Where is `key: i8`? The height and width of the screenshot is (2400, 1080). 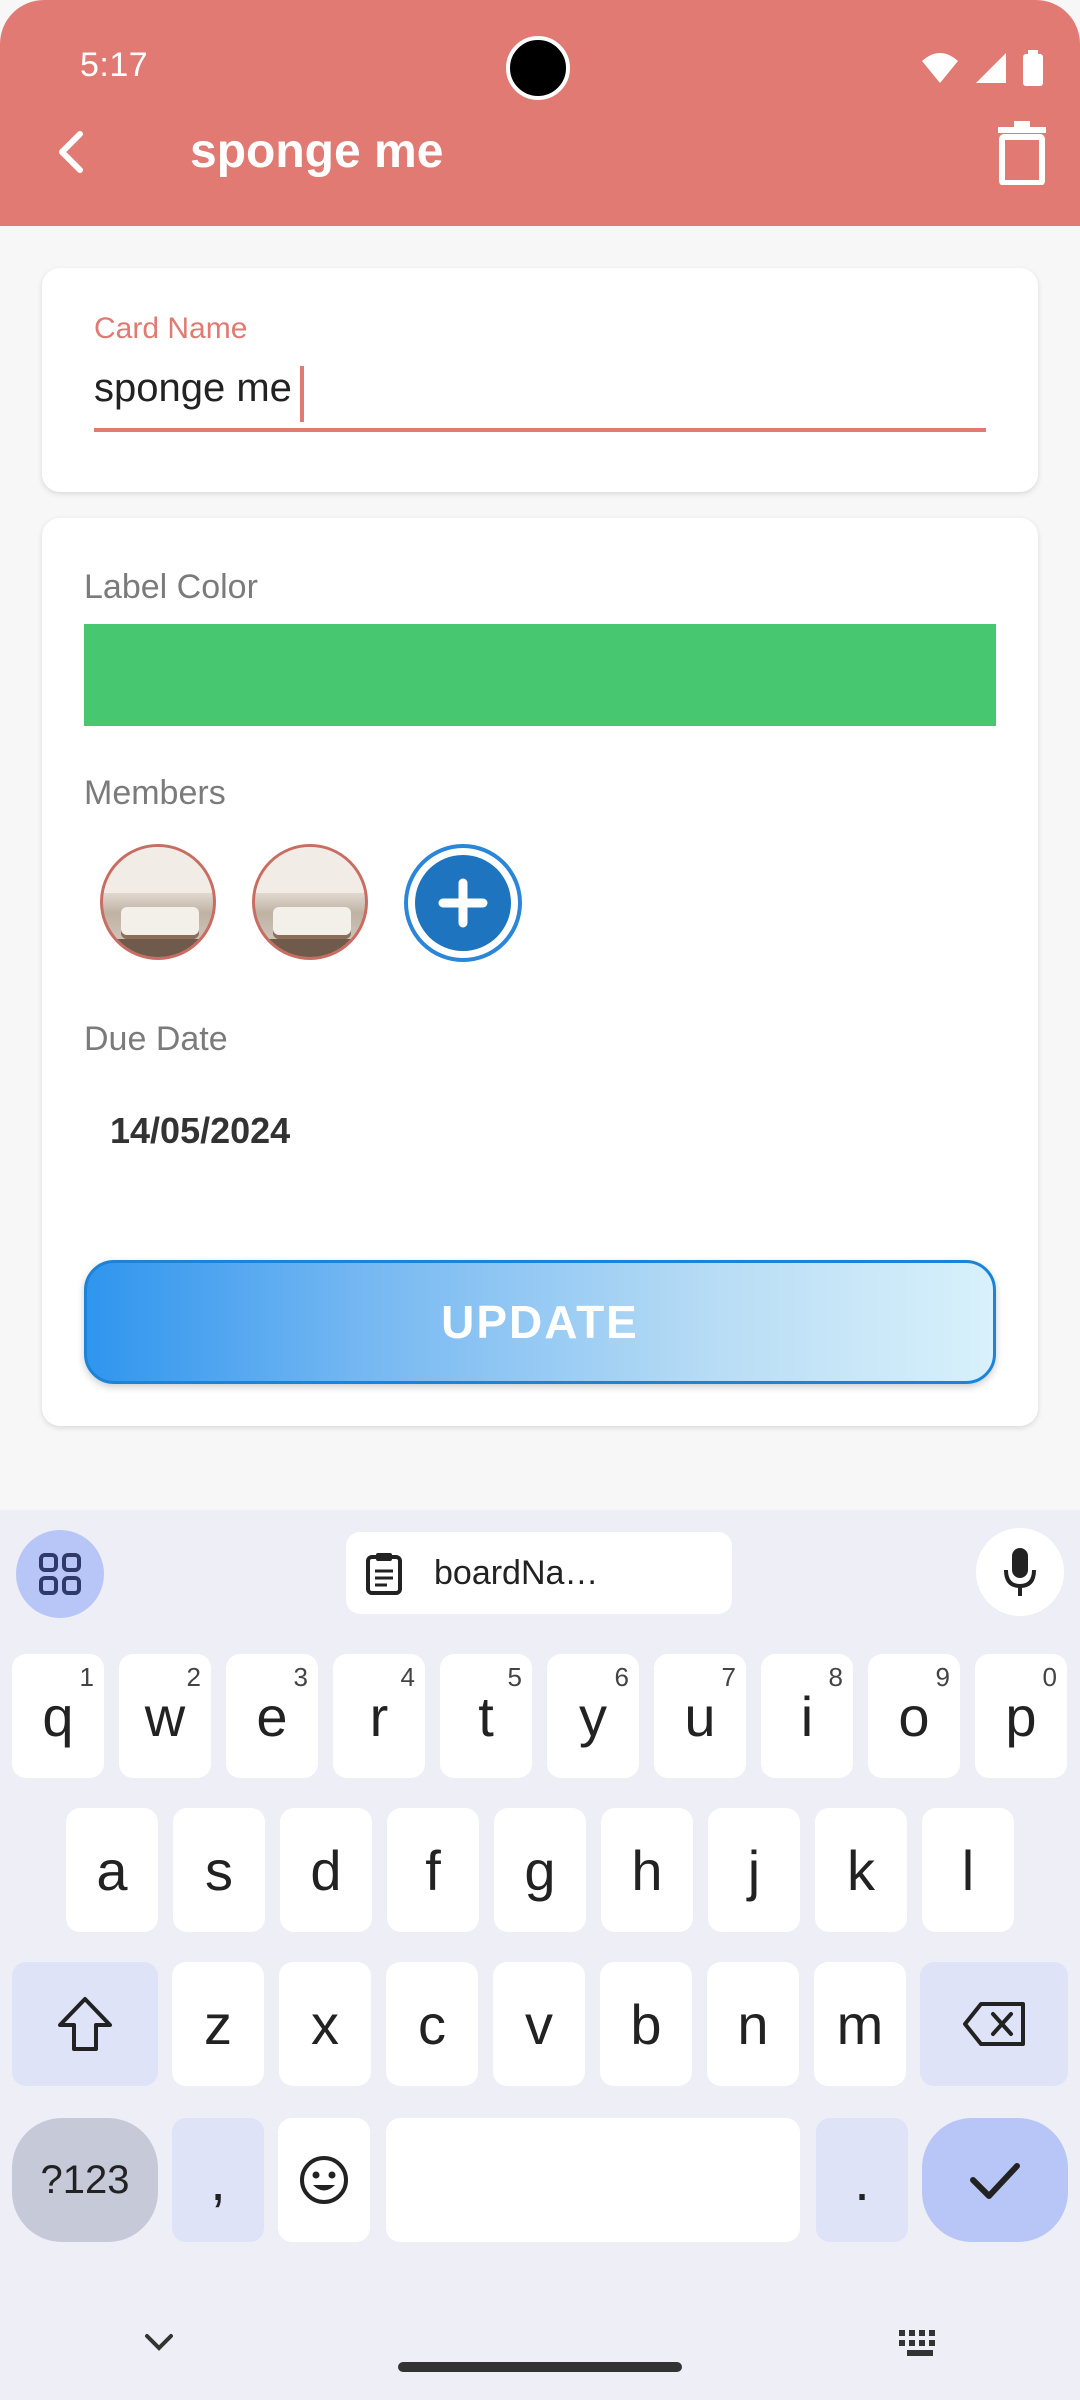
key: i8 is located at coordinates (807, 1716).